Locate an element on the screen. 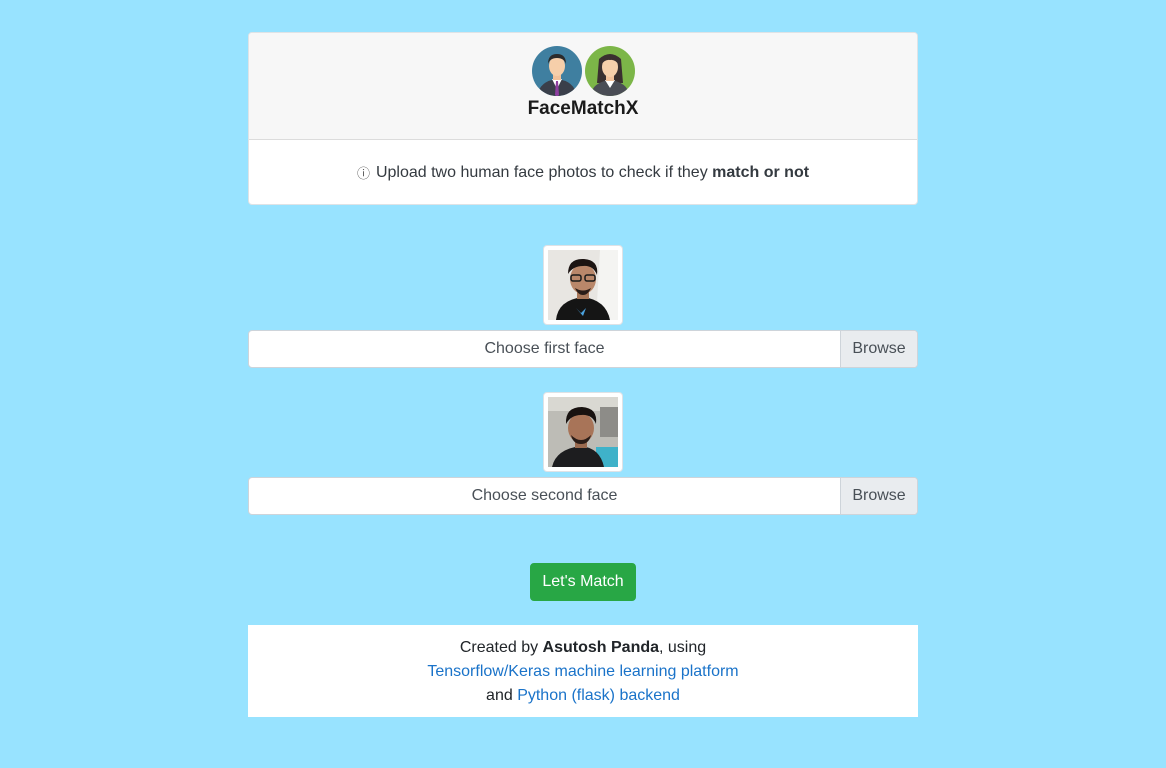 The image size is (1166, 768). second-browse-button: Browse is located at coordinates (878, 496).